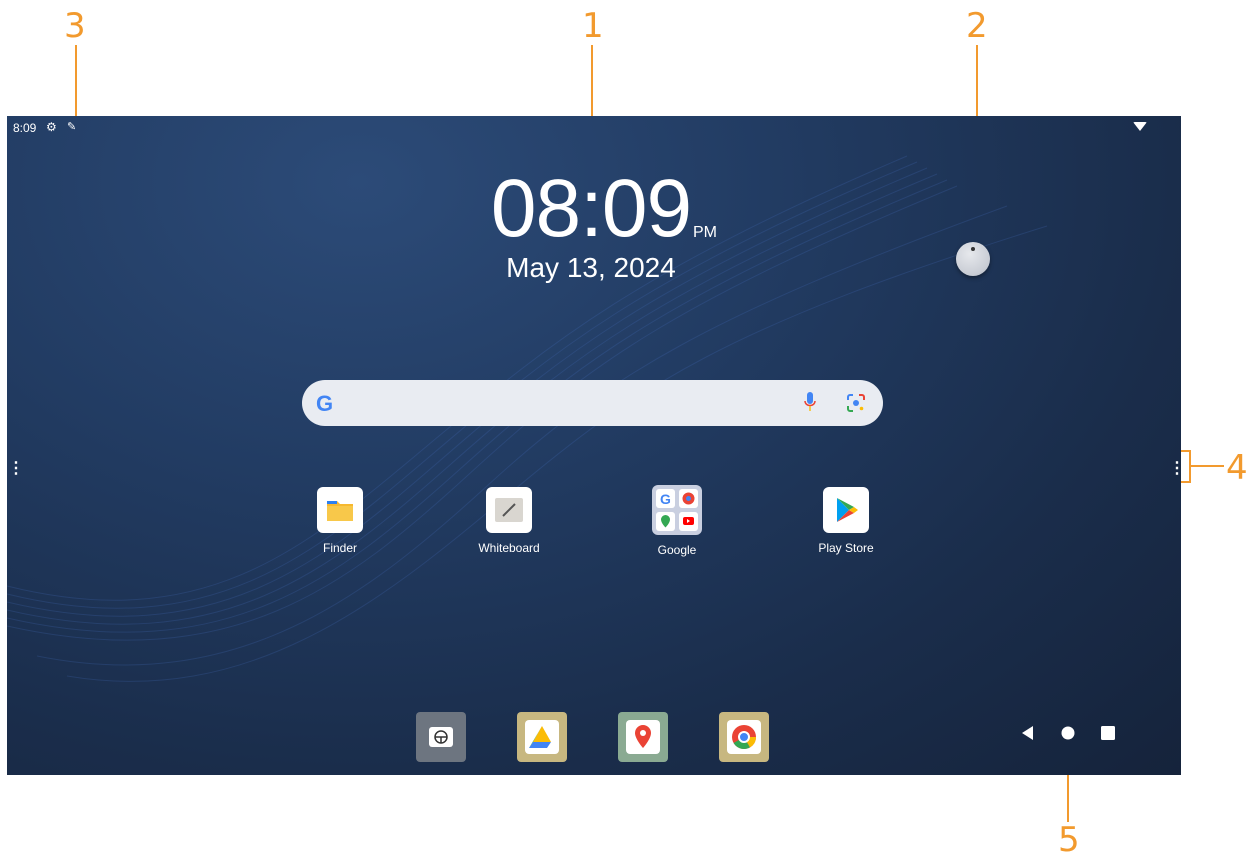  What do you see at coordinates (665, 499) in the screenshot?
I see `svg-text: G` at bounding box center [665, 499].